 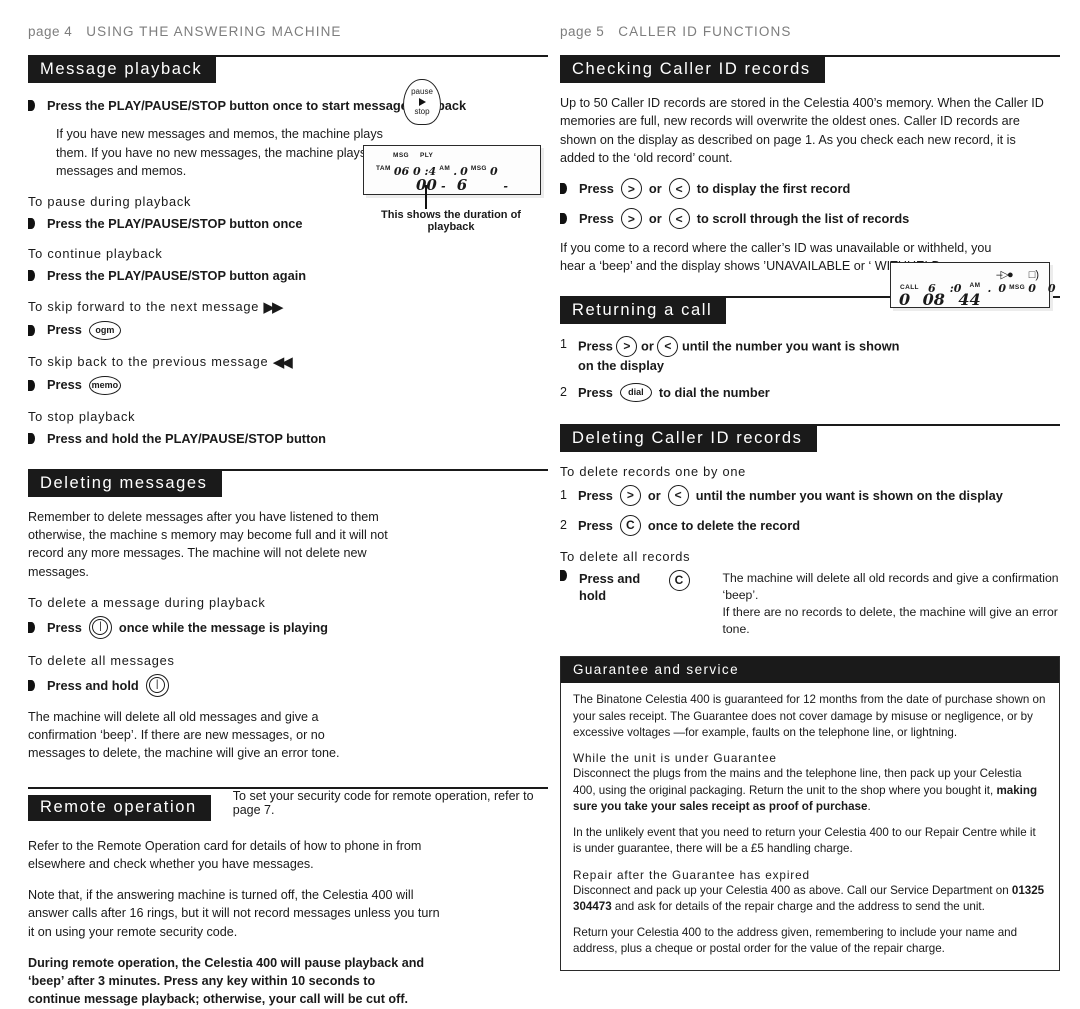 What do you see at coordinates (691, 874) in the screenshot?
I see `guarantee-subhead-expired: Repair after the Guarantee has expired` at bounding box center [691, 874].